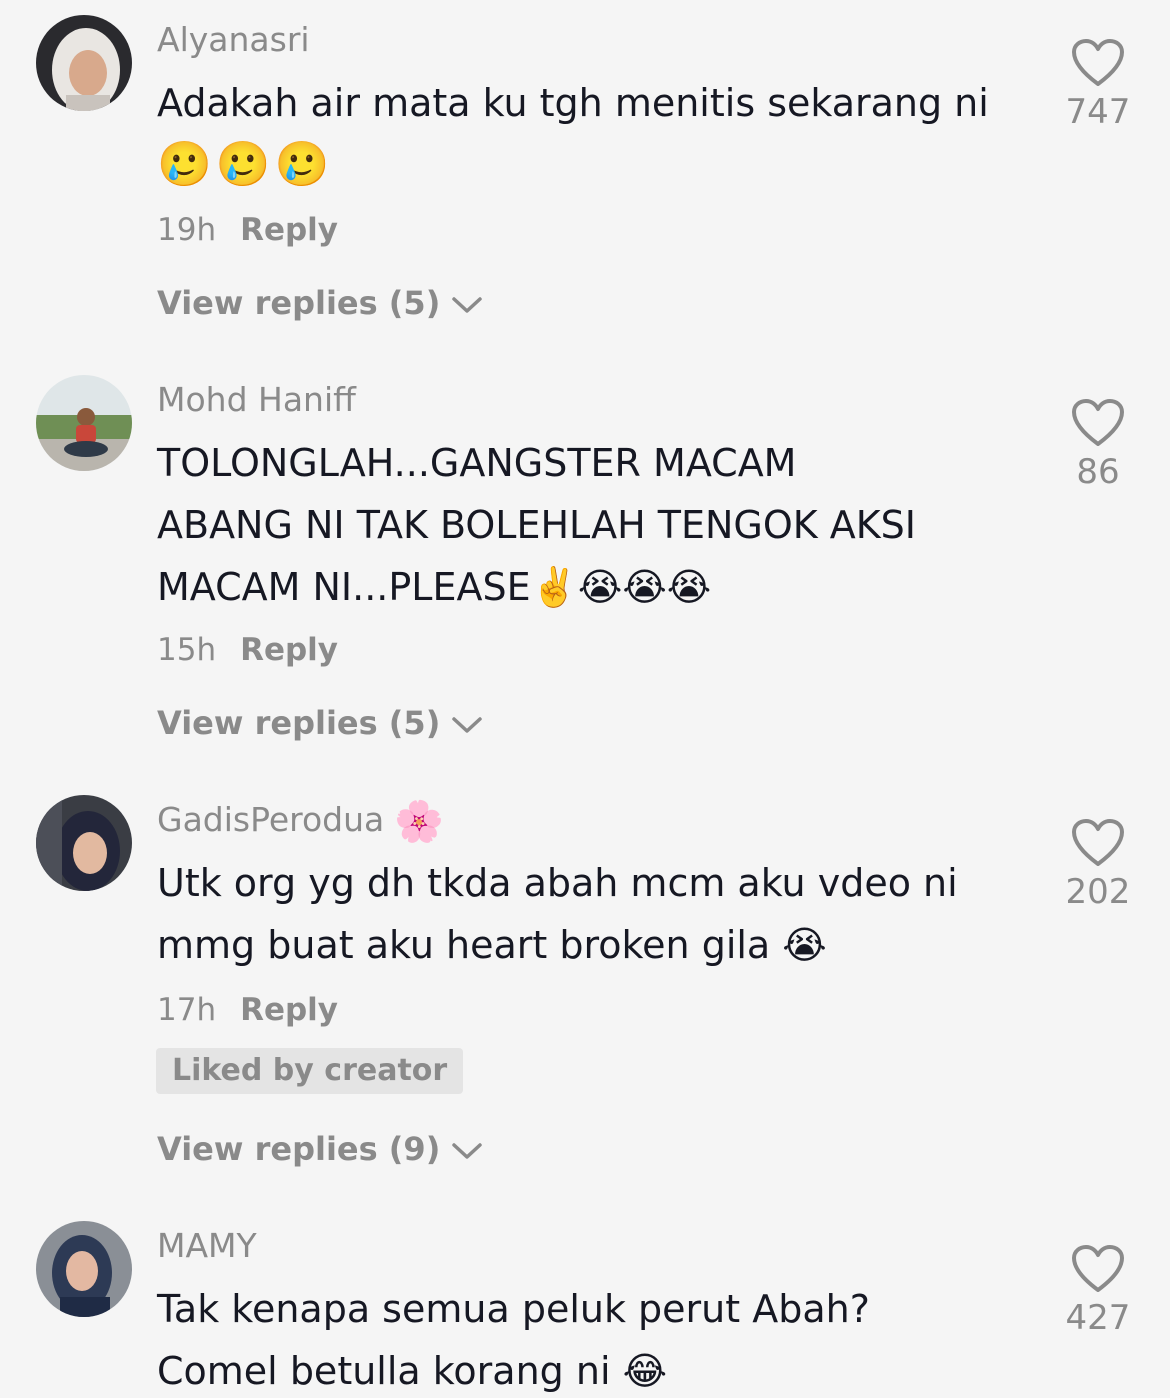 Image resolution: width=1170 pixels, height=1398 pixels. I want to click on comment-meta: 19h Reply, so click(247, 230).